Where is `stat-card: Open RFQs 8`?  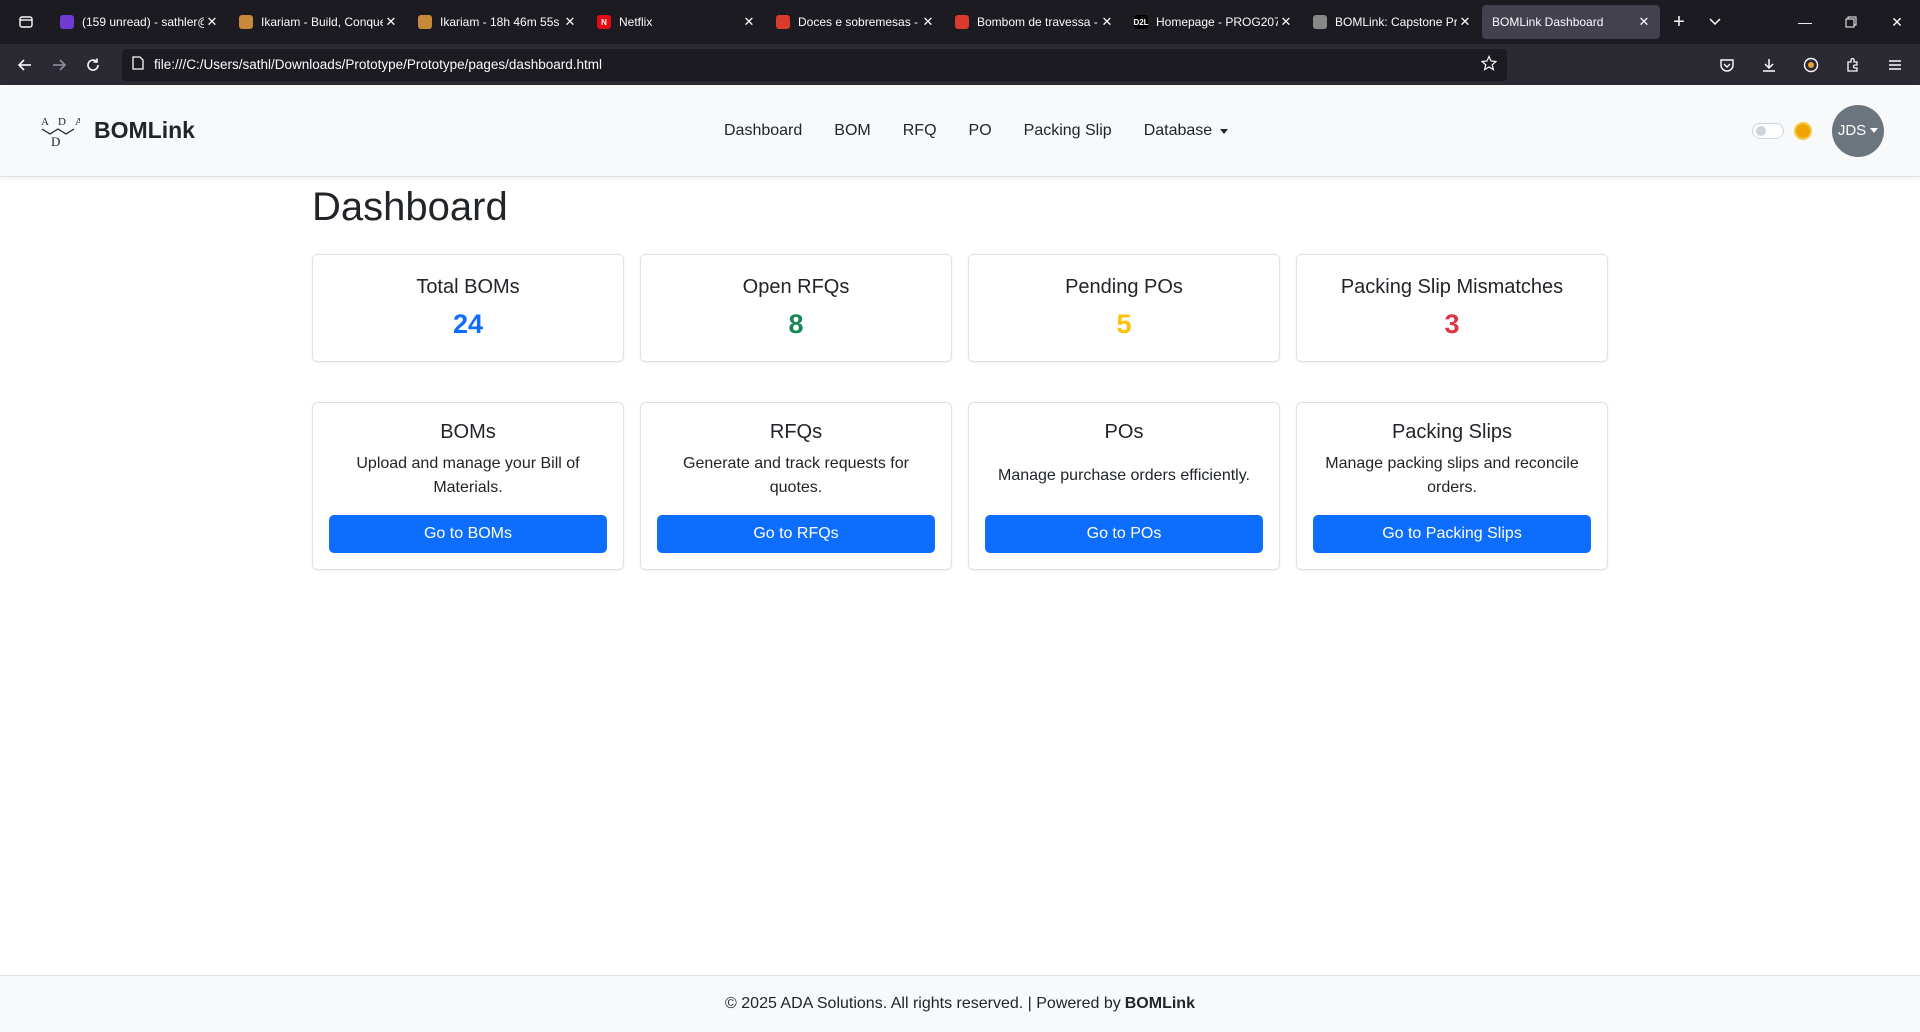 stat-card: Open RFQs 8 is located at coordinates (796, 308).